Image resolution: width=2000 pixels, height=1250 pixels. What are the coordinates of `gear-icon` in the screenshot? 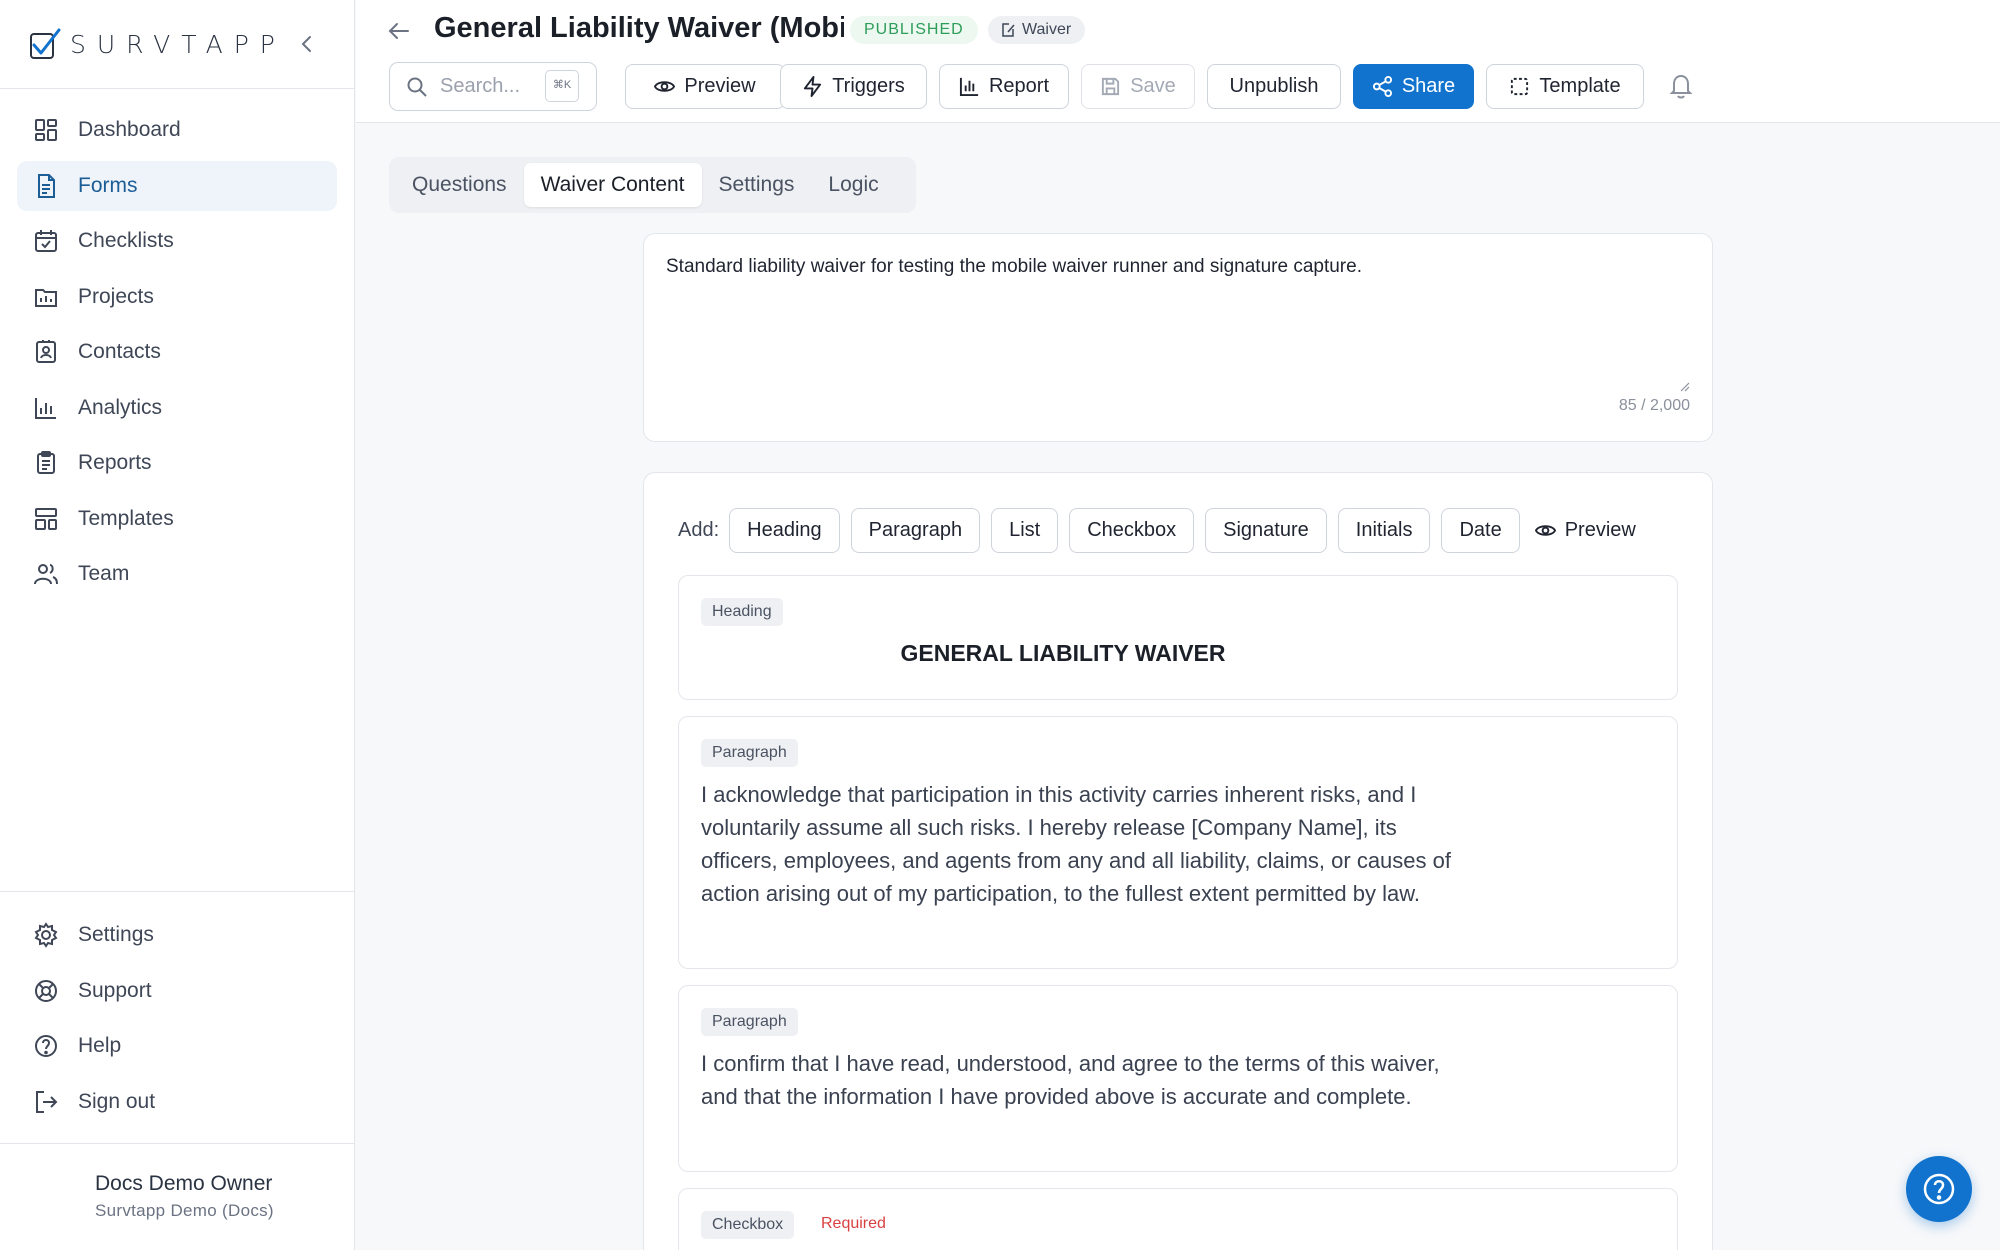 It's located at (46, 935).